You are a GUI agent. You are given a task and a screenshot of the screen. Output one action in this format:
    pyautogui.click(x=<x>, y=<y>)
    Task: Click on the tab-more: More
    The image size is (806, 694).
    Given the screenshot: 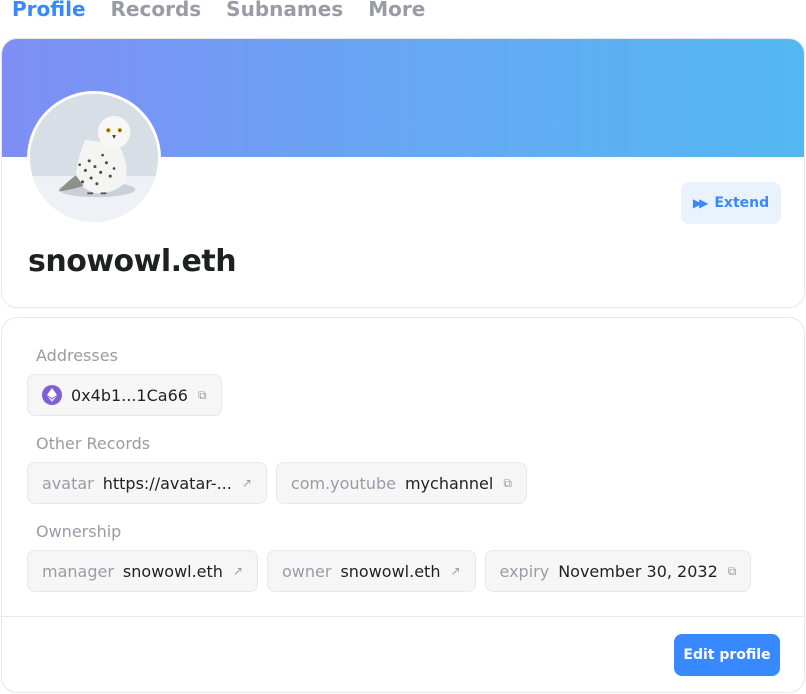 What is the action you would take?
    pyautogui.click(x=396, y=12)
    